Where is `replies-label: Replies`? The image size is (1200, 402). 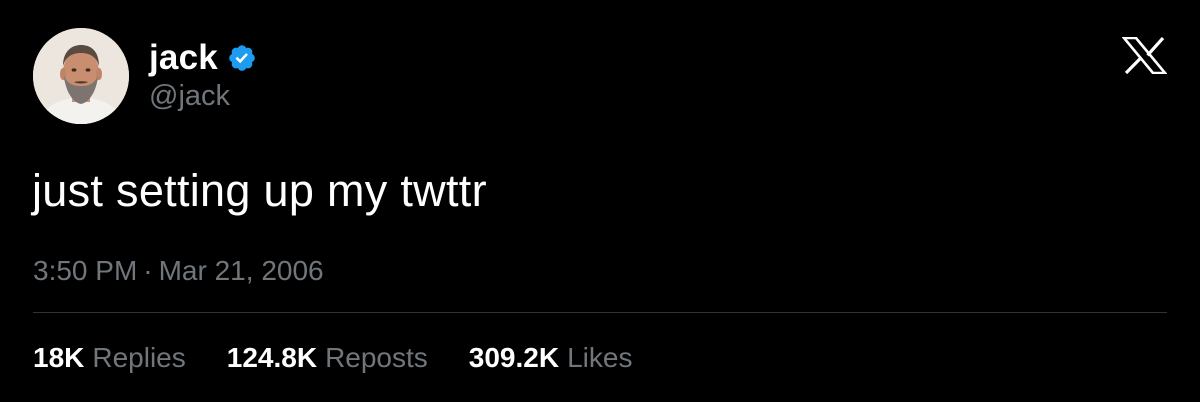 replies-label: Replies is located at coordinates (139, 357).